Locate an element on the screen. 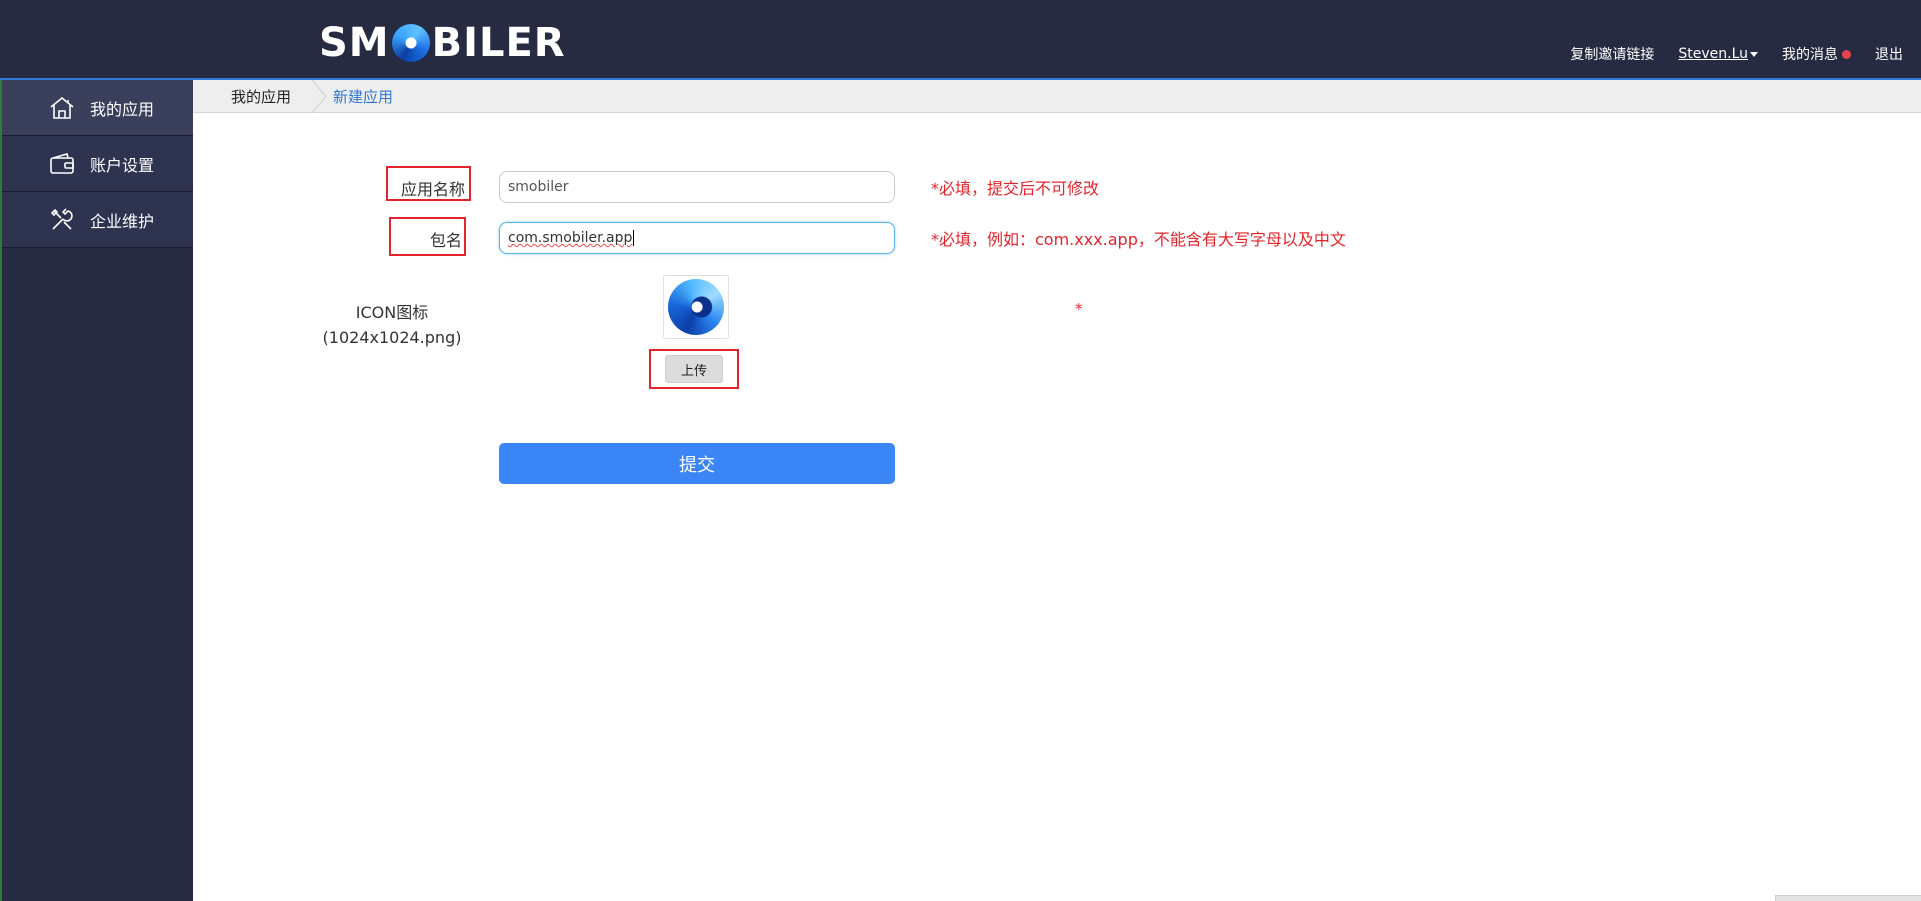 The width and height of the screenshot is (1921, 901). logout-link: 退出 is located at coordinates (1889, 54).